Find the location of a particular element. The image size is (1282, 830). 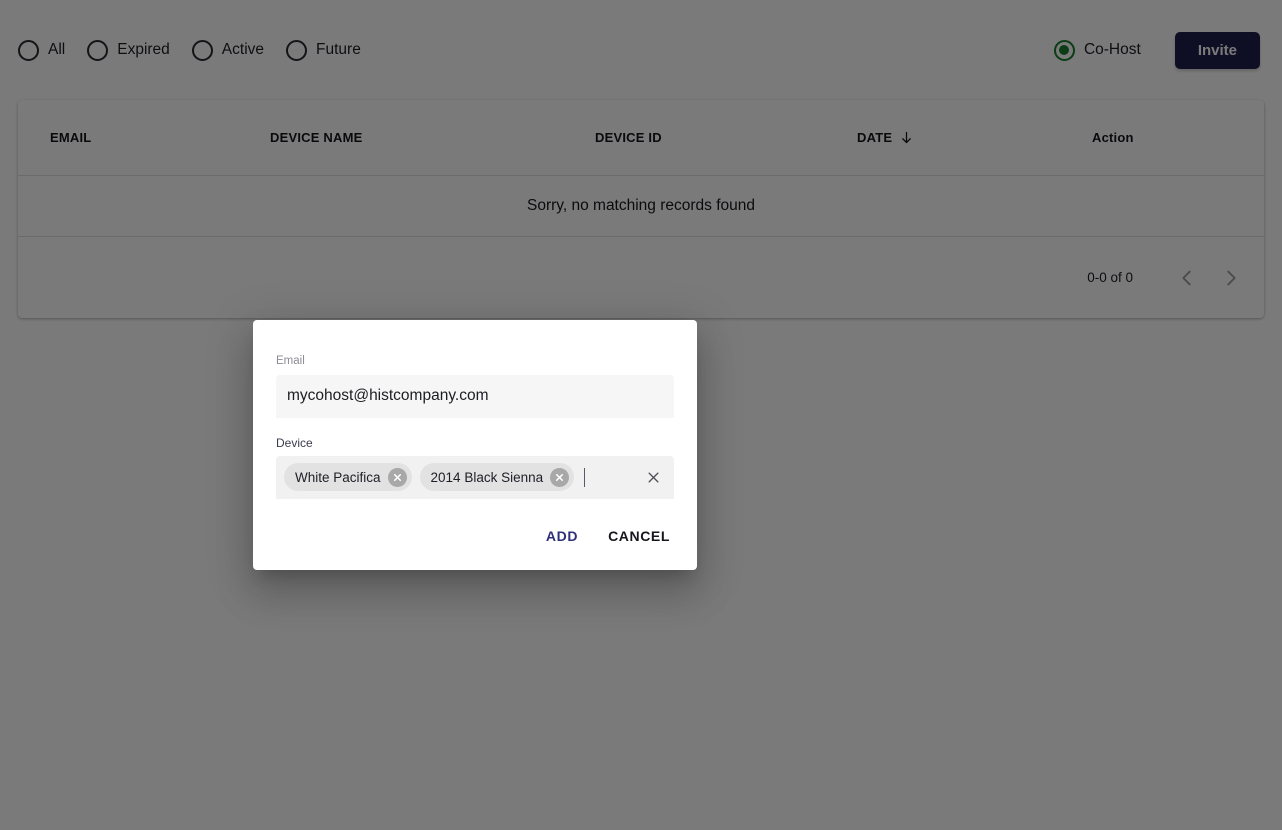

device-chip: 2014 Black Sienna is located at coordinates (497, 477).